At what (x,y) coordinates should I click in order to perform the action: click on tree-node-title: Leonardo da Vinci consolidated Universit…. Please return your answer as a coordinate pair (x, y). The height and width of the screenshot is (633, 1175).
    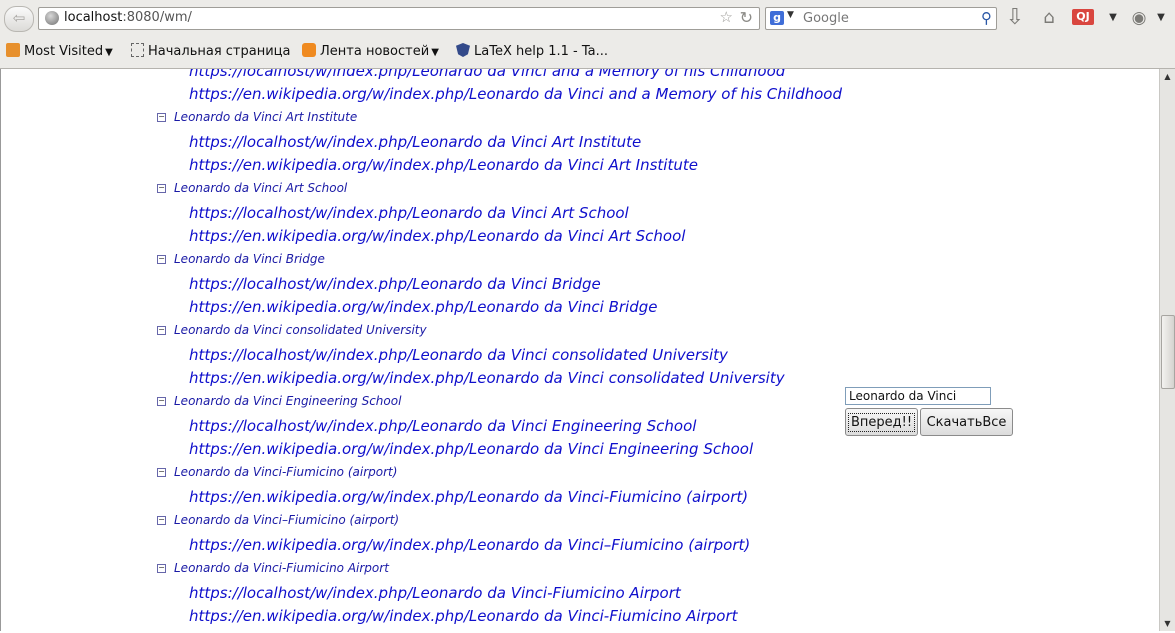
    Looking at the image, I should click on (300, 330).